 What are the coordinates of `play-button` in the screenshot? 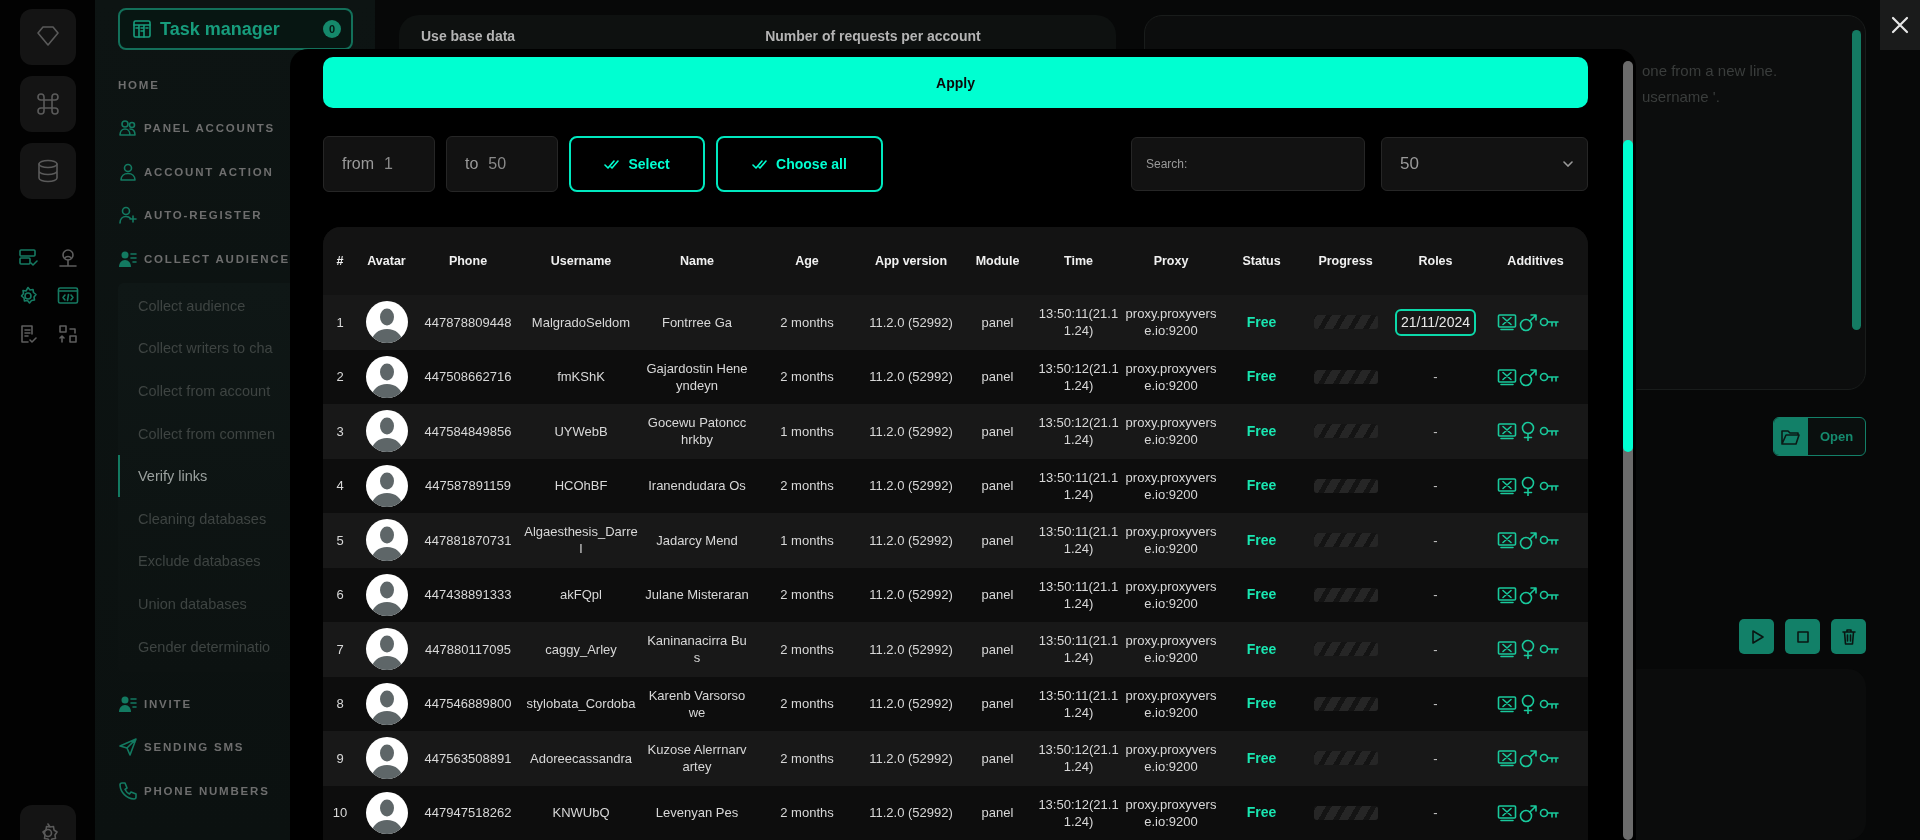 It's located at (1756, 636).